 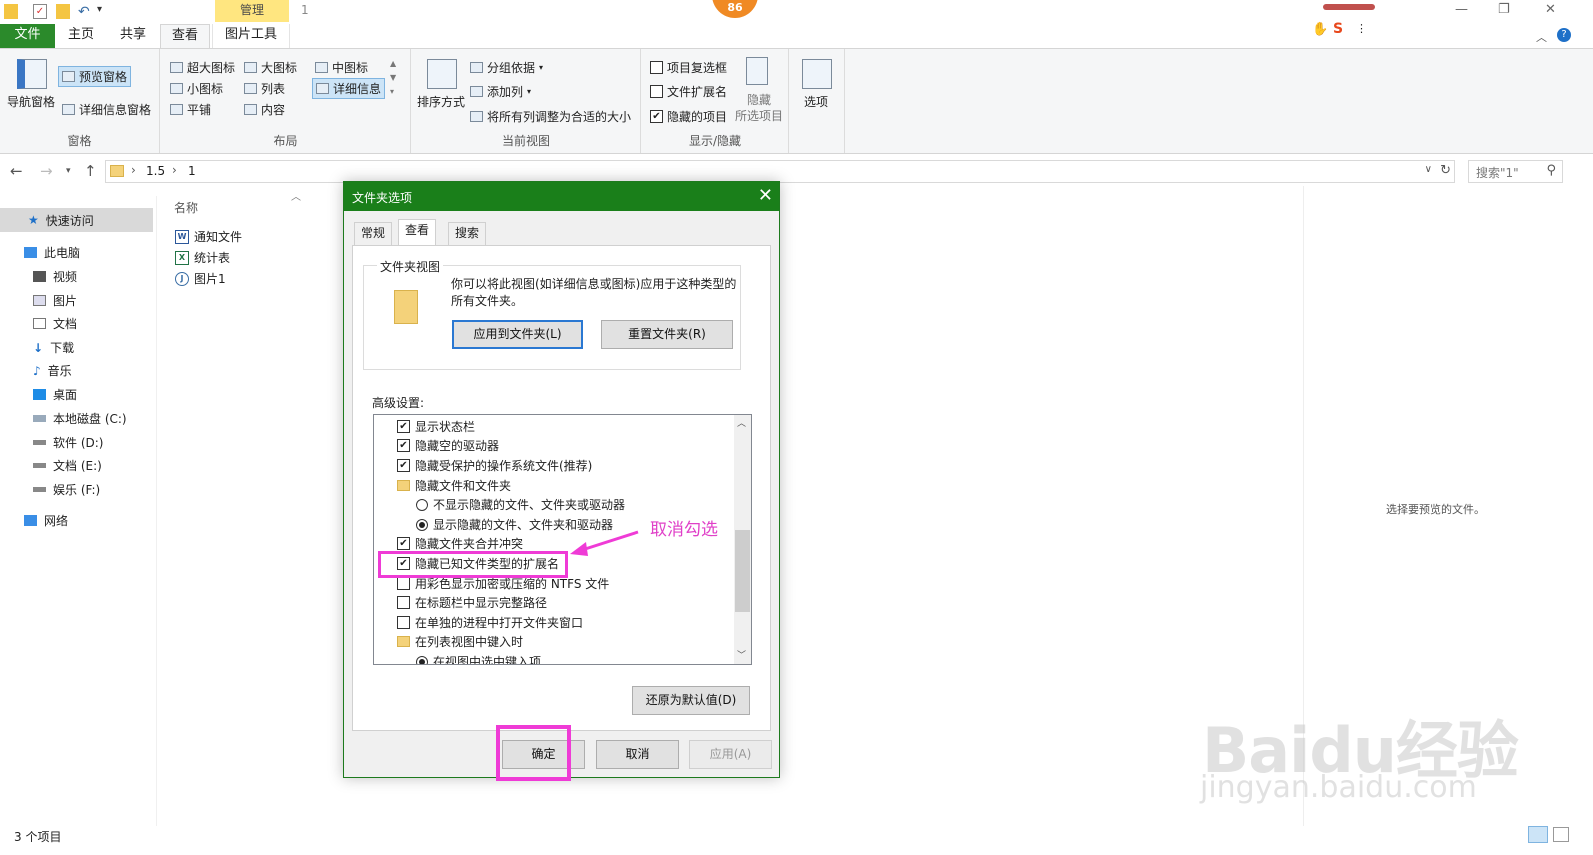 I want to click on collapse-ribbon-icon: ︿, so click(x=1541, y=37).